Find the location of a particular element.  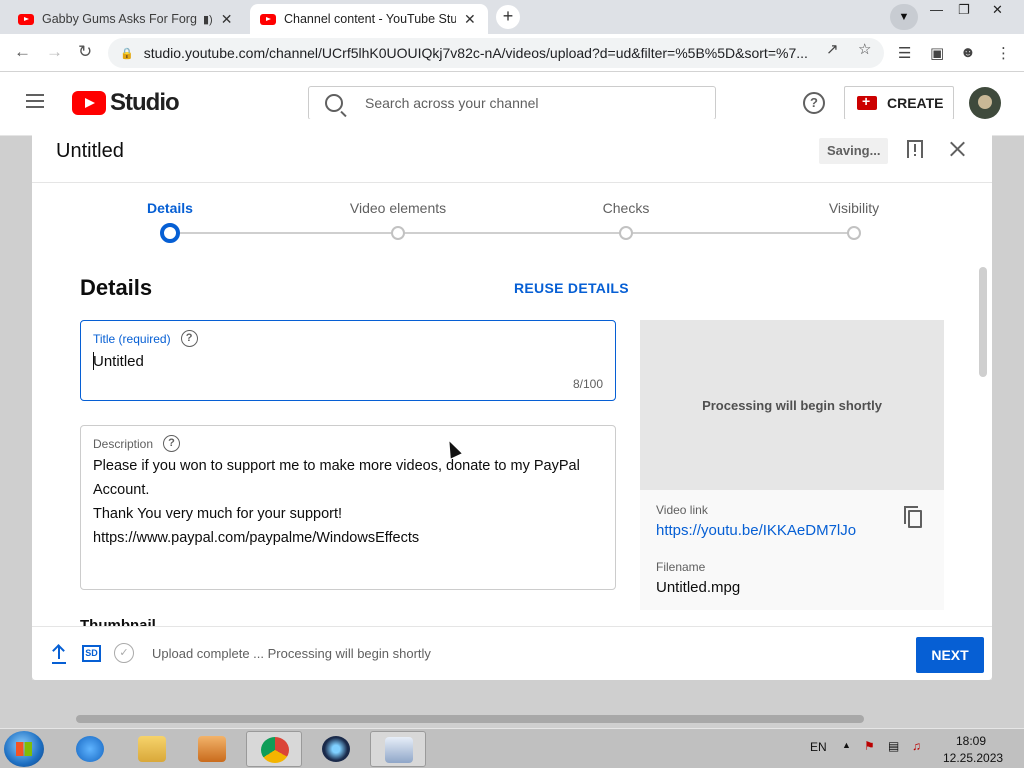

taskbar-chrome is located at coordinates (274, 749).